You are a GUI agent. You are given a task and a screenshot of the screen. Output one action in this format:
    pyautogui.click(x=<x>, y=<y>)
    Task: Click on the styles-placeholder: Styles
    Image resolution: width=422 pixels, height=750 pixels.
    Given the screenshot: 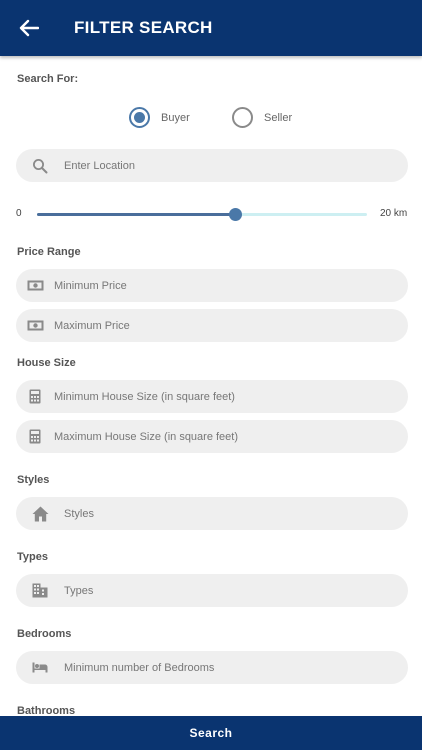 What is the action you would take?
    pyautogui.click(x=79, y=513)
    